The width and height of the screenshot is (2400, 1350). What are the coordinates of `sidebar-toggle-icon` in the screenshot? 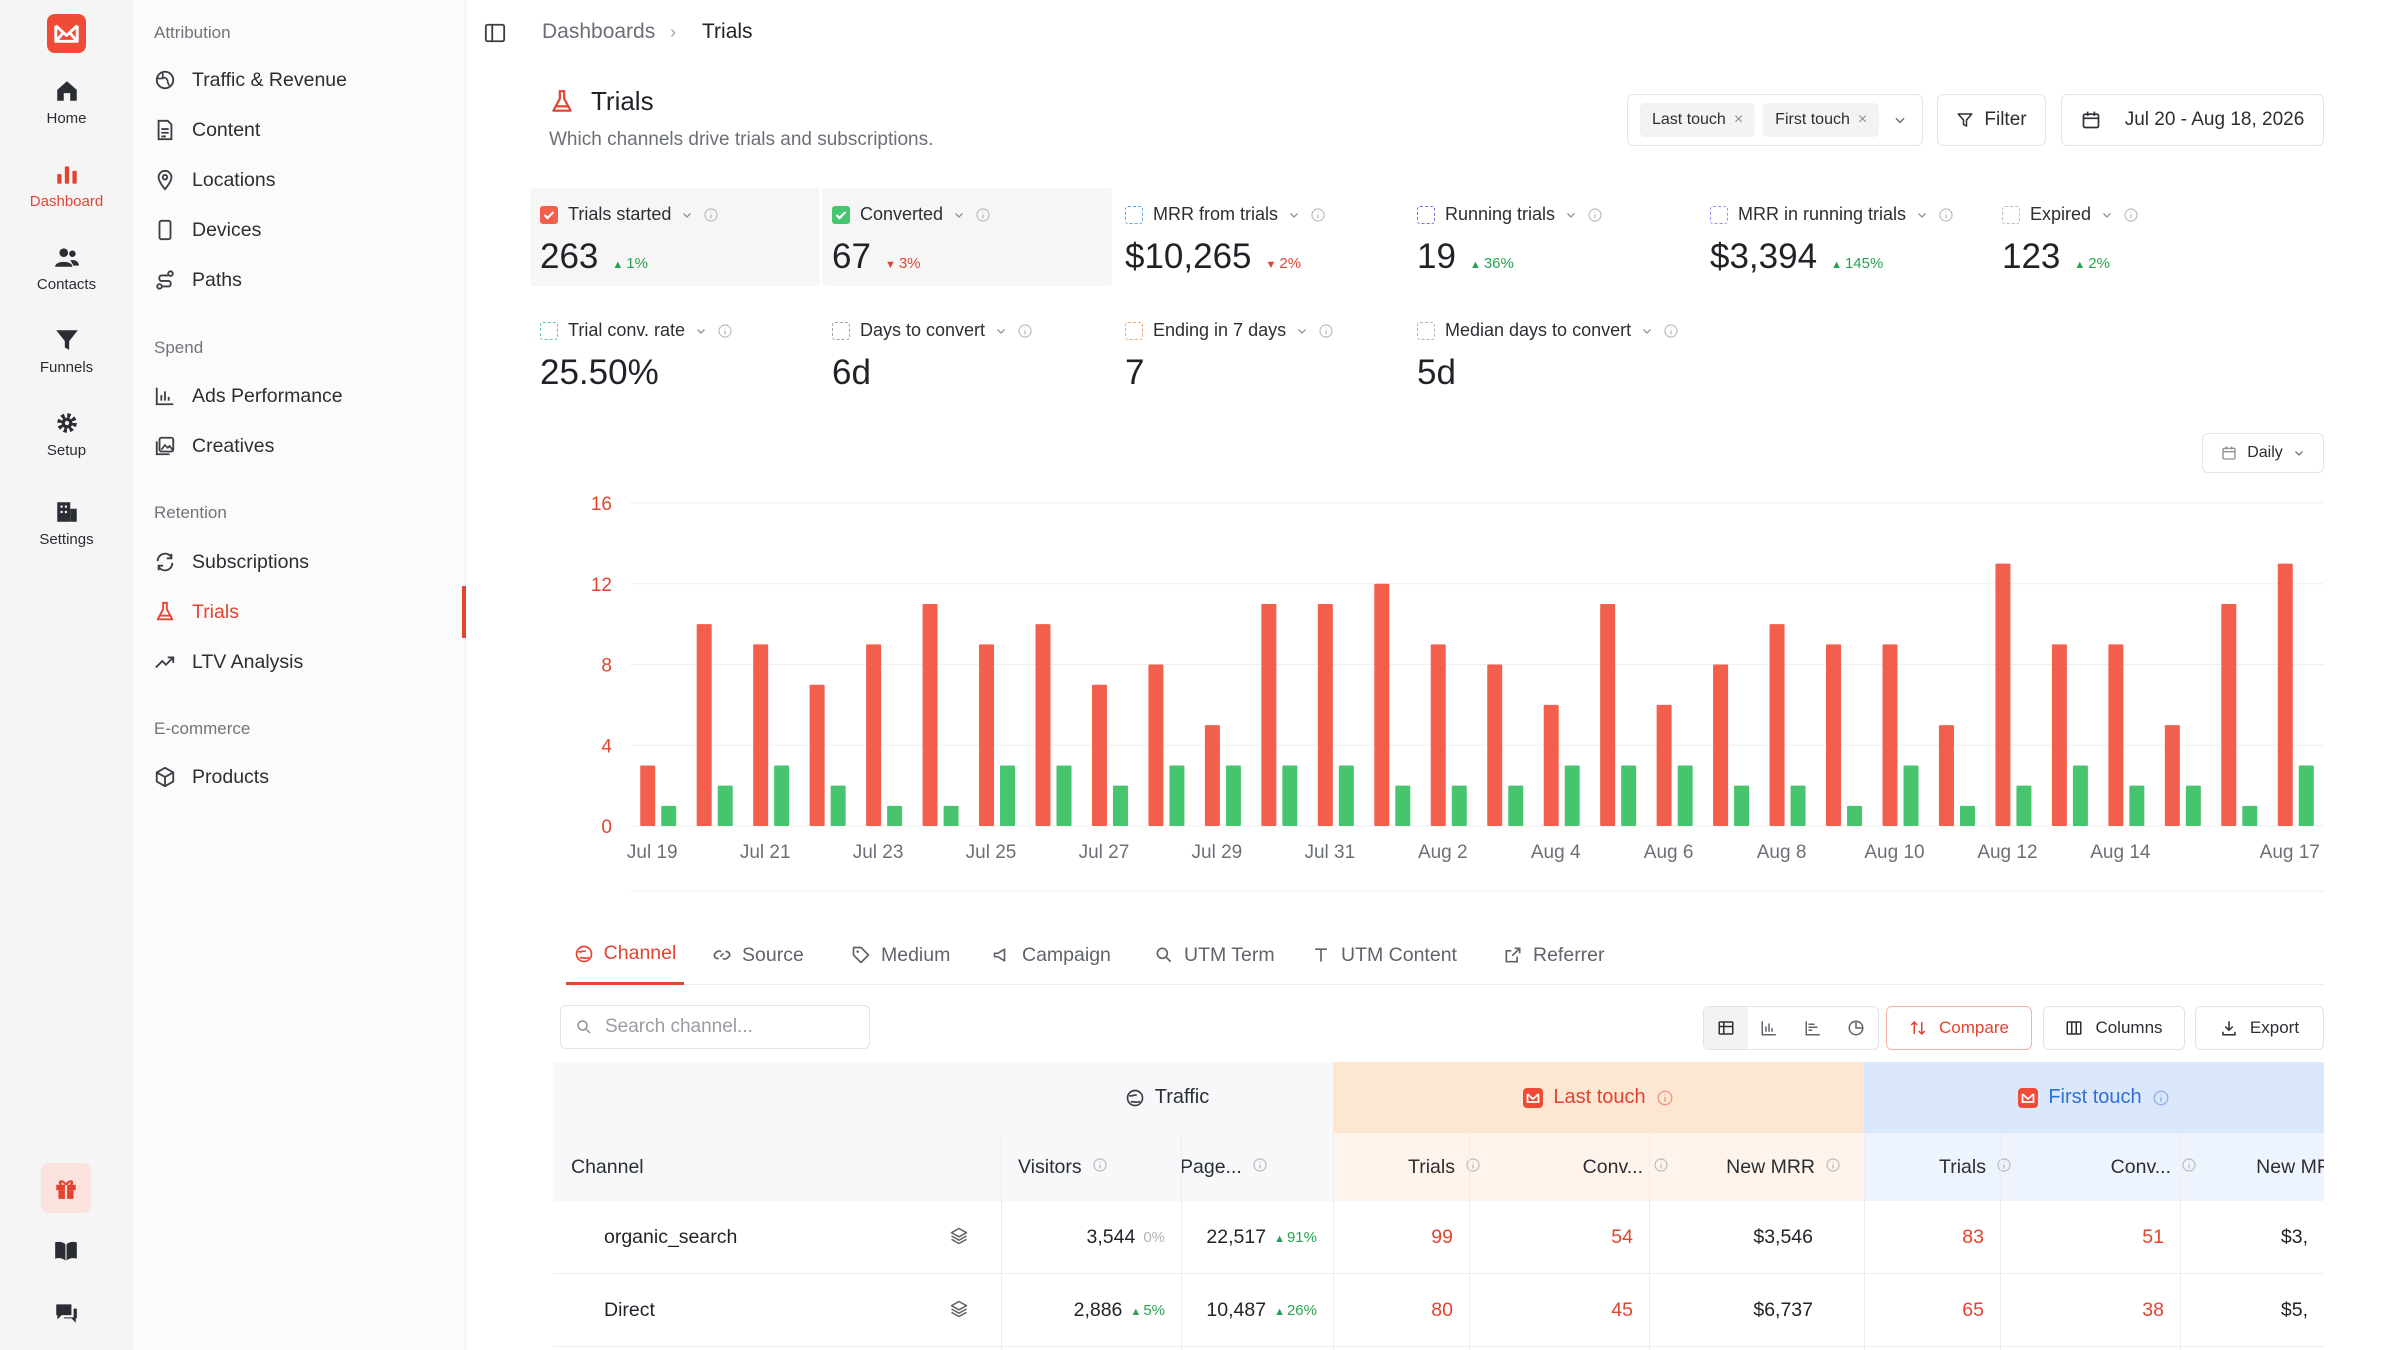 It's located at (495, 33).